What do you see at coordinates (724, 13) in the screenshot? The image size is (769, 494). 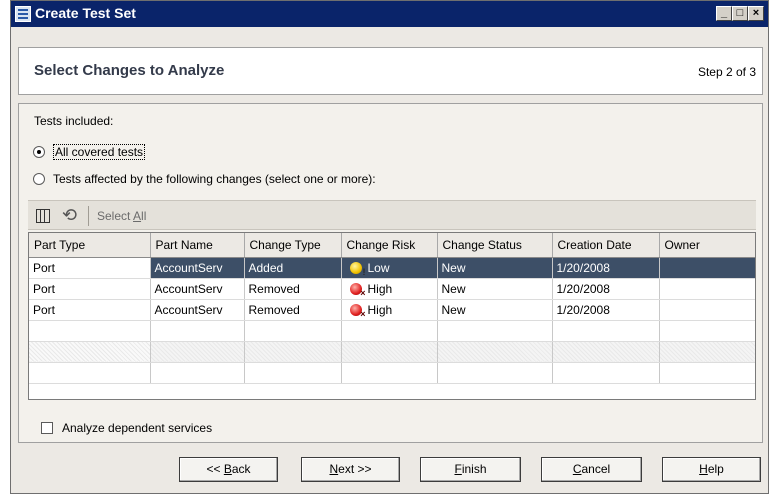 I see `minimize-button: _` at bounding box center [724, 13].